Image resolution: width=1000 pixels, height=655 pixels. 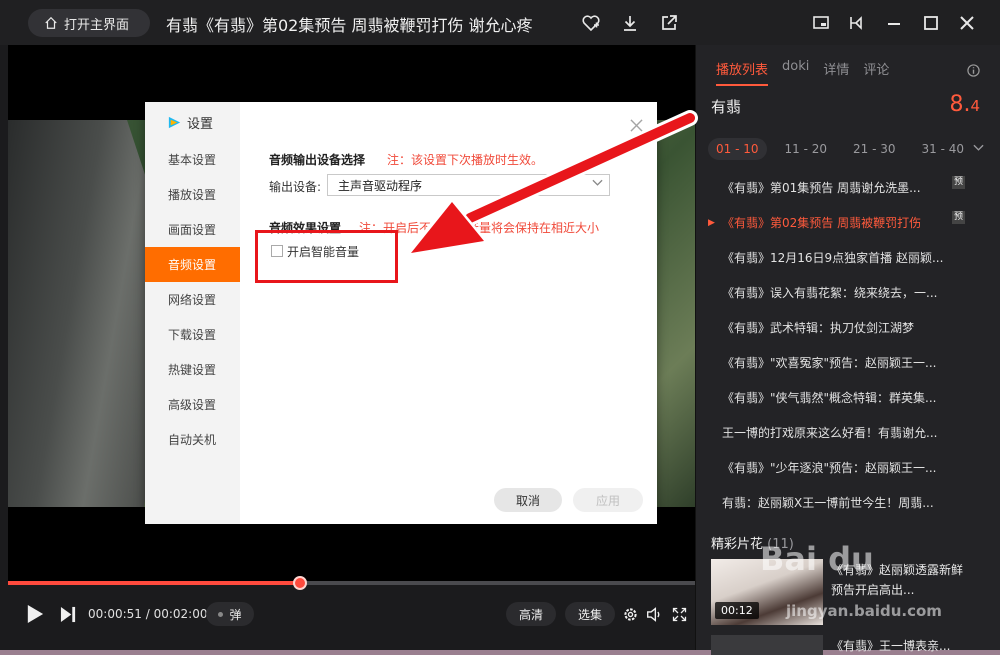 What do you see at coordinates (351, 618) in the screenshot?
I see `player-controls: 00:00:51 / 00:02:00 弹 高清 选集` at bounding box center [351, 618].